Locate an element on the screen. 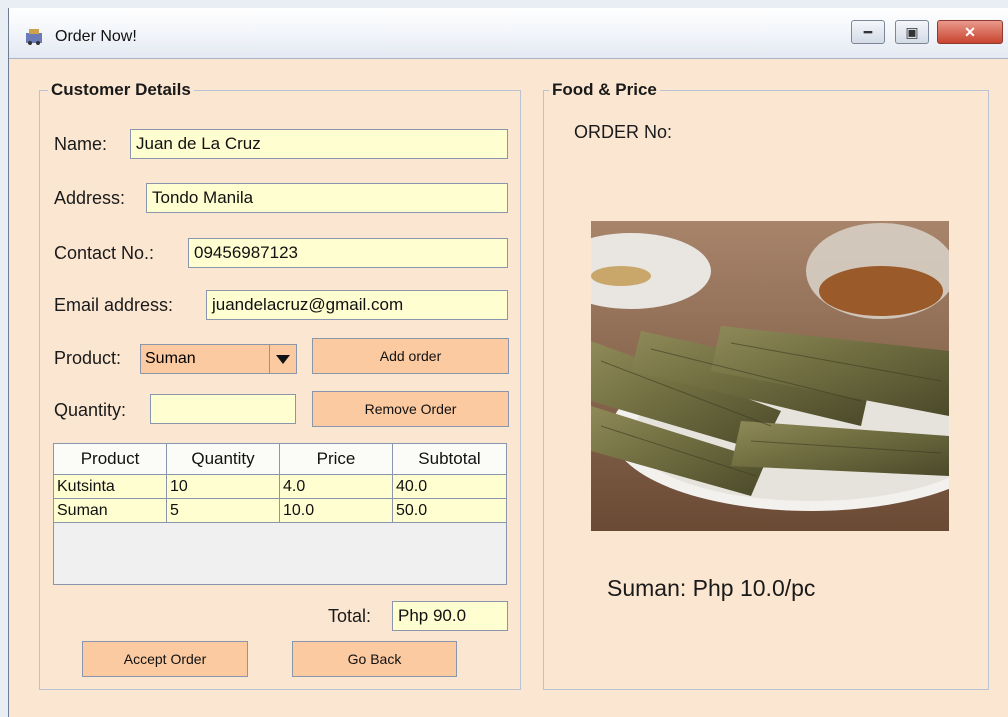  total-label: Total: is located at coordinates (350, 616).